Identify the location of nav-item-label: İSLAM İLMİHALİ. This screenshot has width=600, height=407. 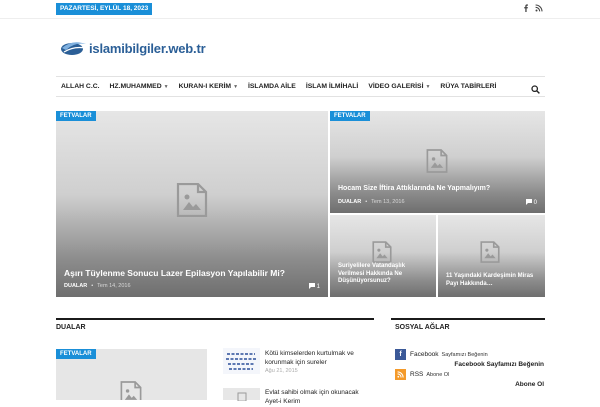
(332, 86).